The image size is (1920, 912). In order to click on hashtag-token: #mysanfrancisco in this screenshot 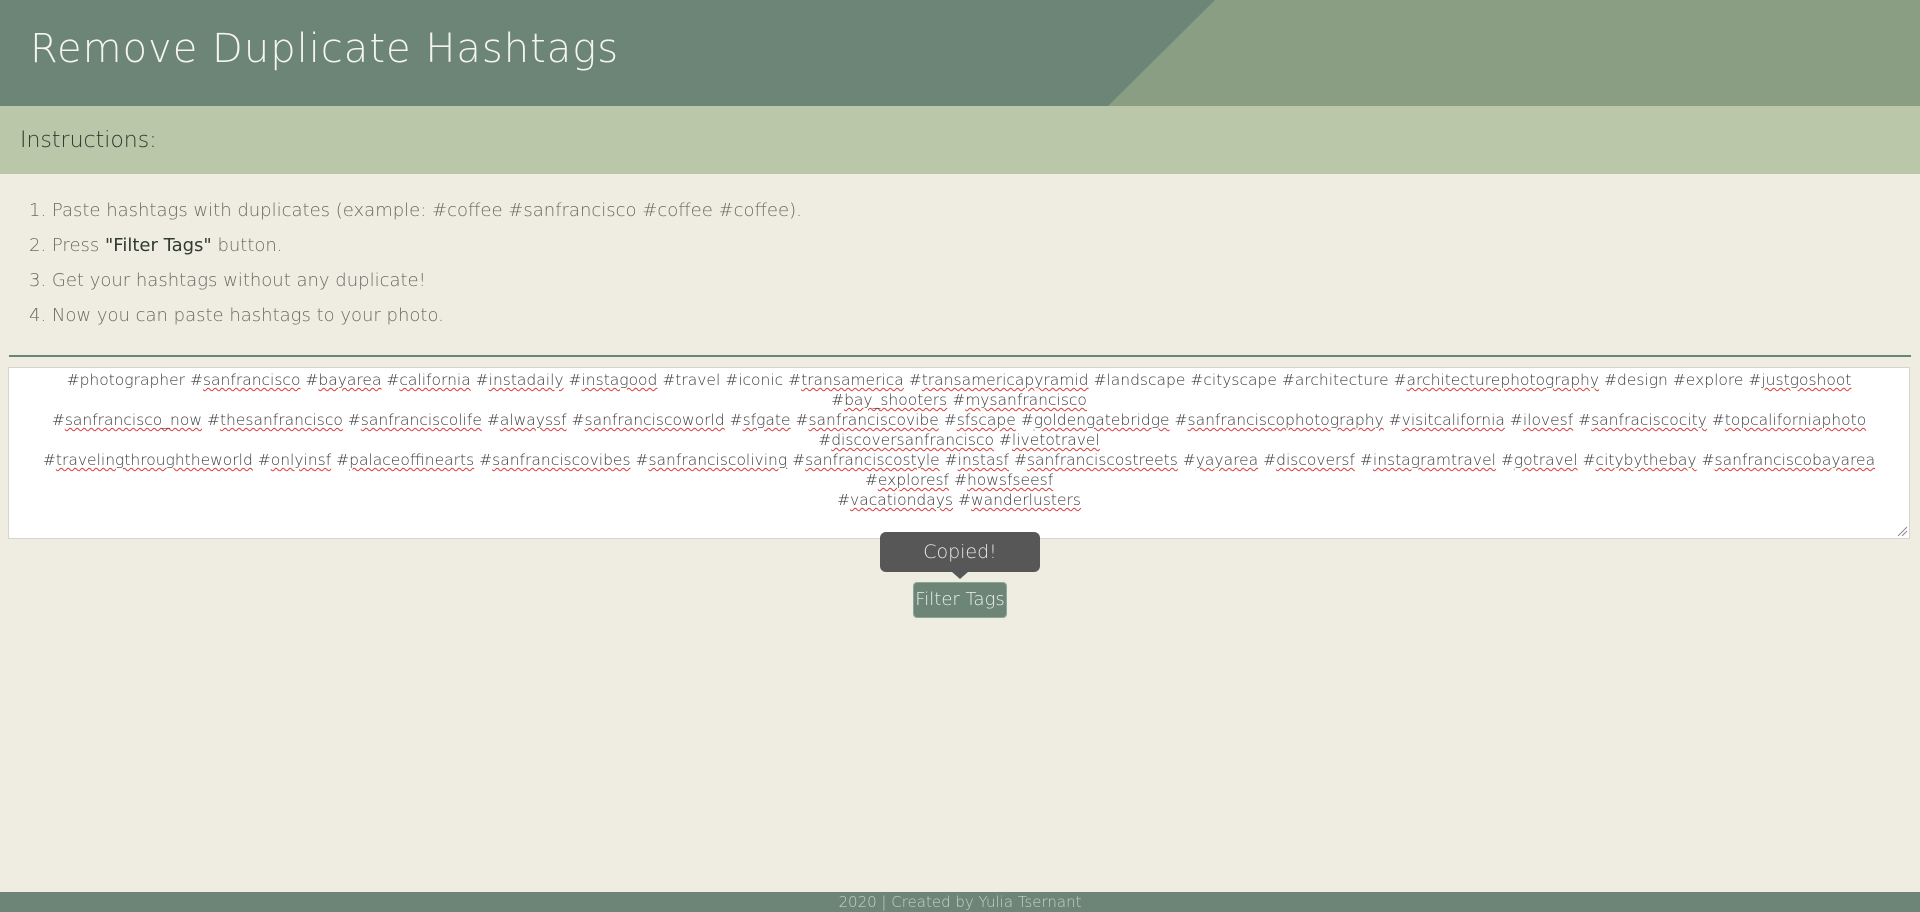, I will do `click(1019, 400)`.